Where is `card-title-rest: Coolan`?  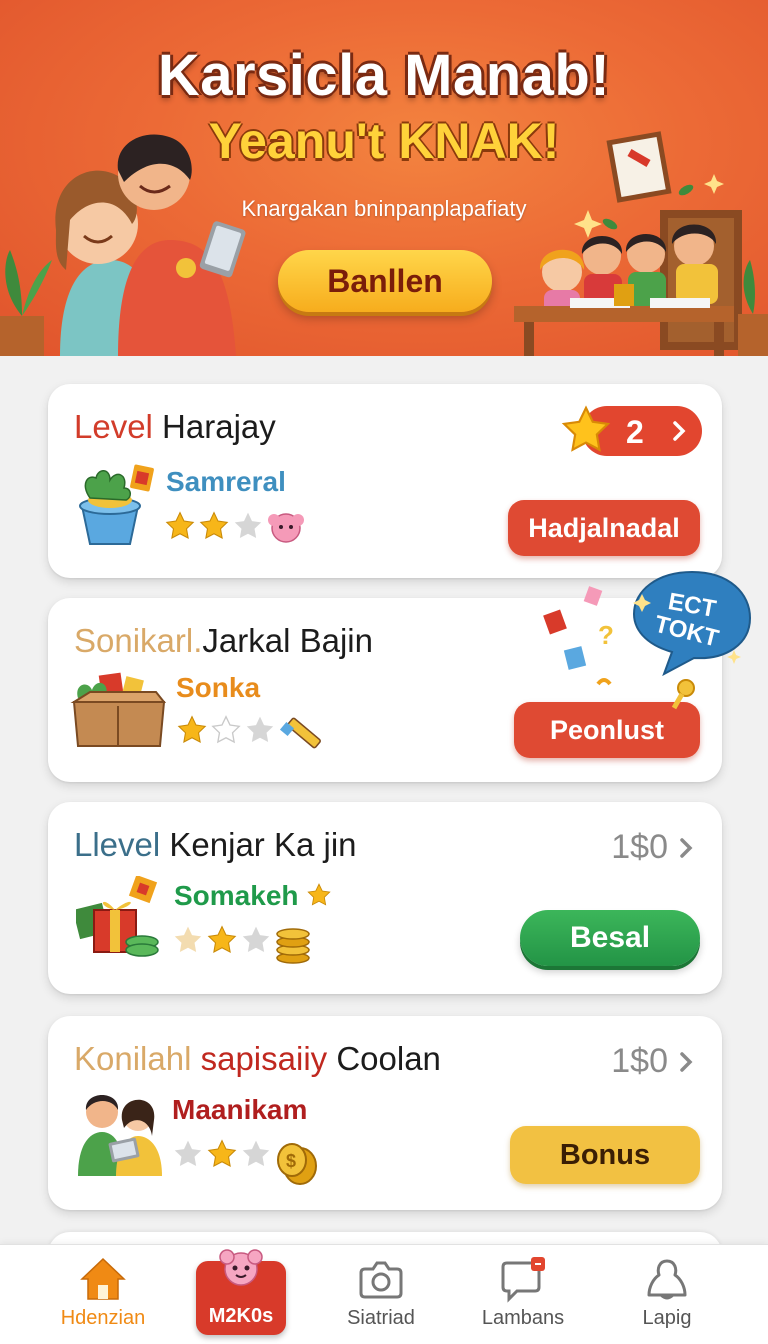
card-title-rest: Coolan is located at coordinates (384, 1058).